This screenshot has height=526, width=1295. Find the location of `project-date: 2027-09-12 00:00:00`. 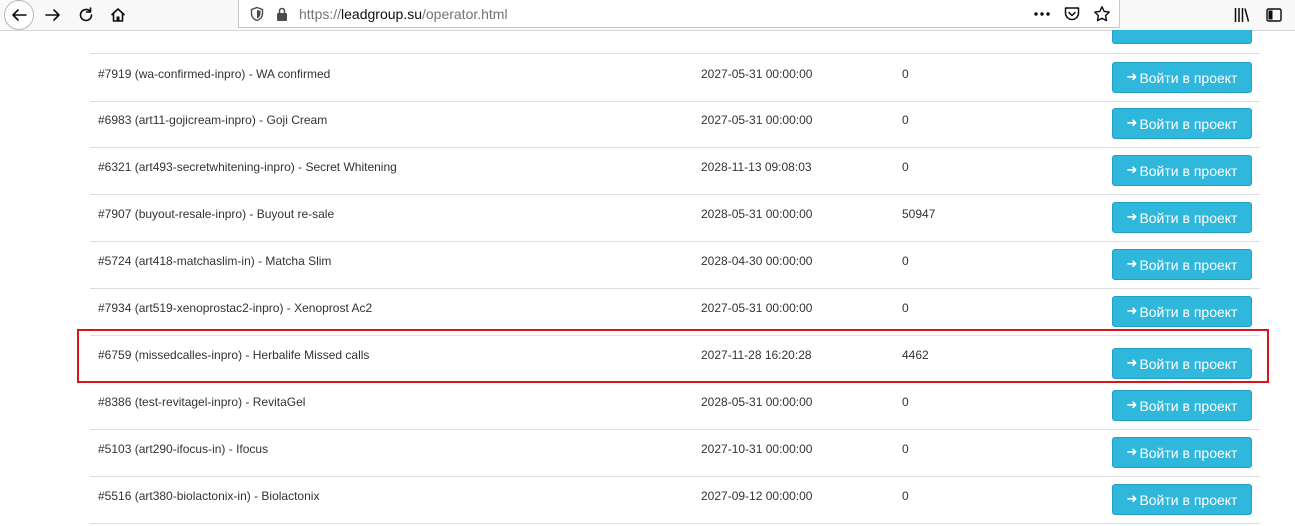

project-date: 2027-09-12 00:00:00 is located at coordinates (757, 496).